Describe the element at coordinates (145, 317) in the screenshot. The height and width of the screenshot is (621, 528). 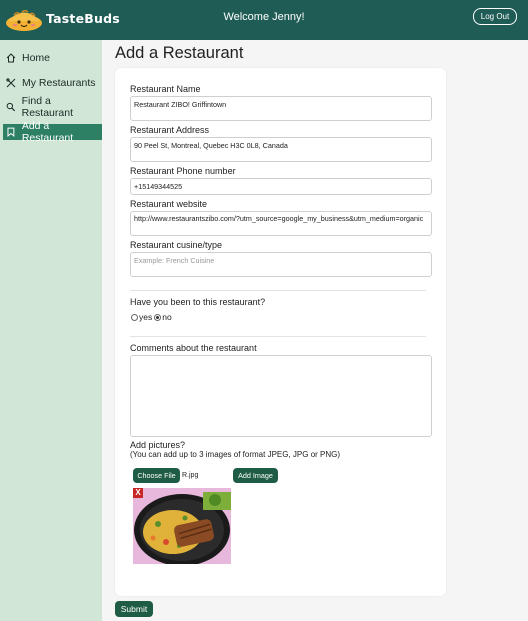
I see `visited-yes-label: yes` at that location.